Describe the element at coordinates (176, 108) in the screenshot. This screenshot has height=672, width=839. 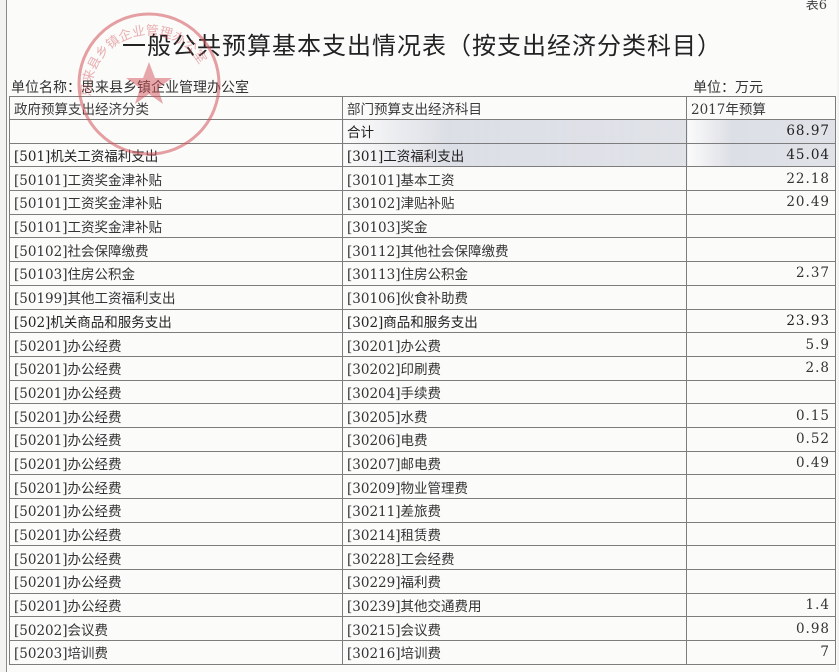
I see `header-gov-category: 政府预算支出经济分类` at that location.